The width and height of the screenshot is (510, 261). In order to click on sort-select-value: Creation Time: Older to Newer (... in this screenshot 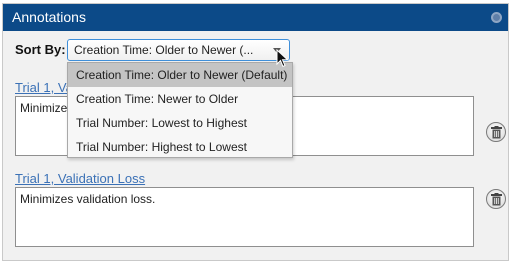, I will do `click(164, 50)`.